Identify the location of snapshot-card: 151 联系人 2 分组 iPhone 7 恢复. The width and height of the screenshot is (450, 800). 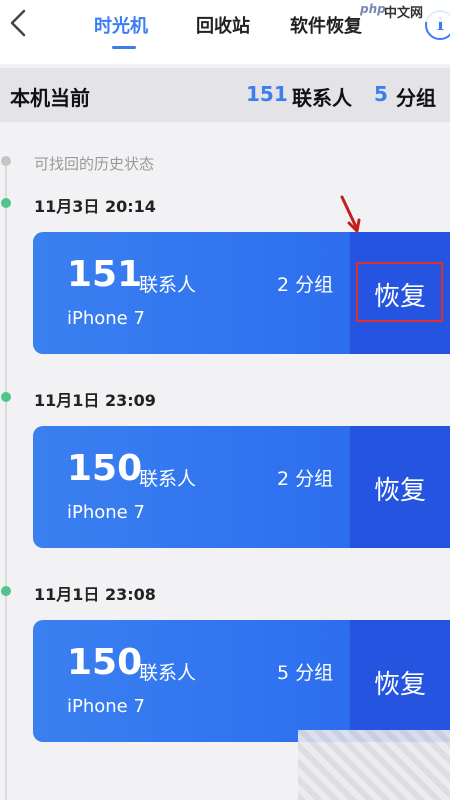
(241, 293).